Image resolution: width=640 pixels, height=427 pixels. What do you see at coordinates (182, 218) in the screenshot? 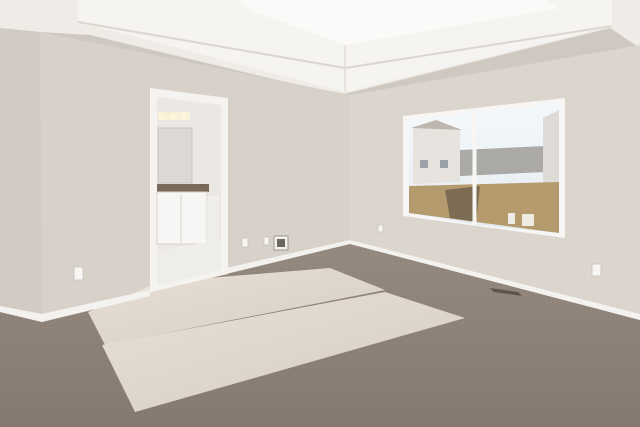
I see `vanity-cabinet` at bounding box center [182, 218].